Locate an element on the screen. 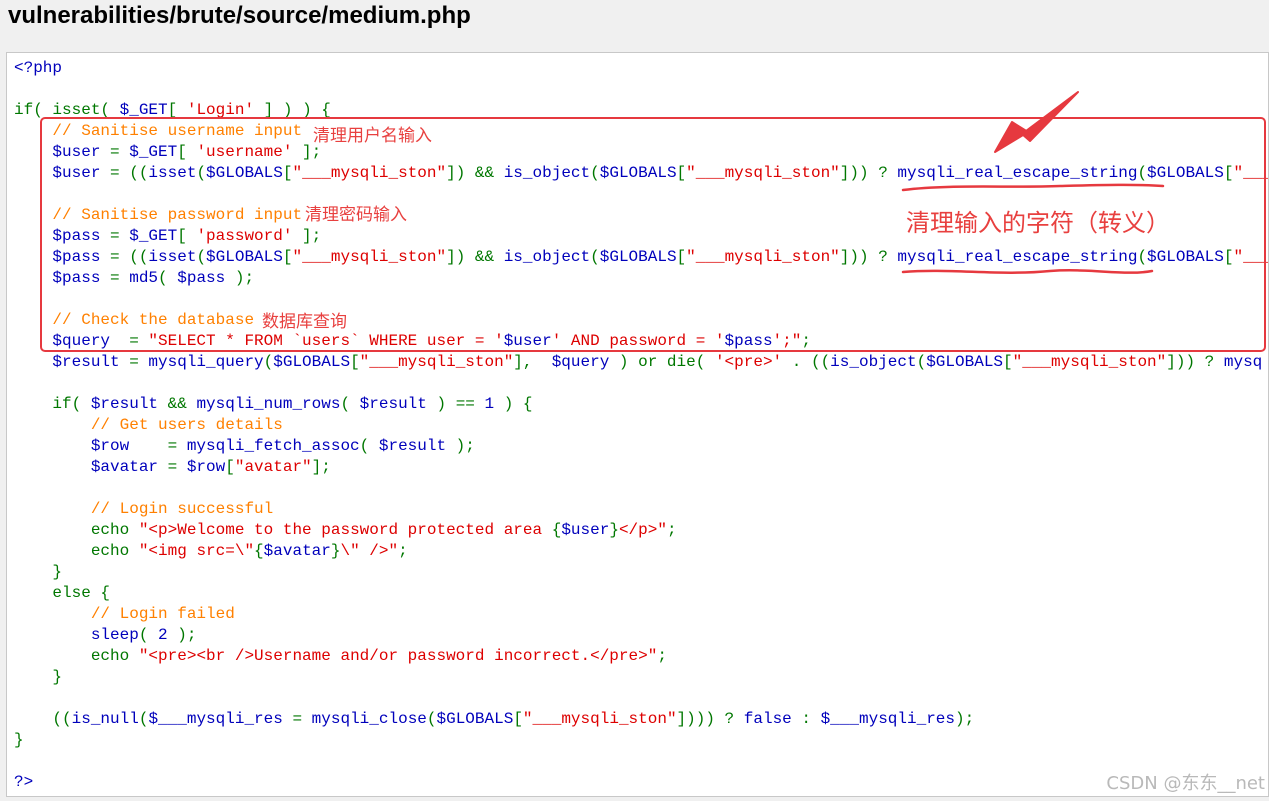  arrow-mark-icon is located at coordinates (1036, 122).